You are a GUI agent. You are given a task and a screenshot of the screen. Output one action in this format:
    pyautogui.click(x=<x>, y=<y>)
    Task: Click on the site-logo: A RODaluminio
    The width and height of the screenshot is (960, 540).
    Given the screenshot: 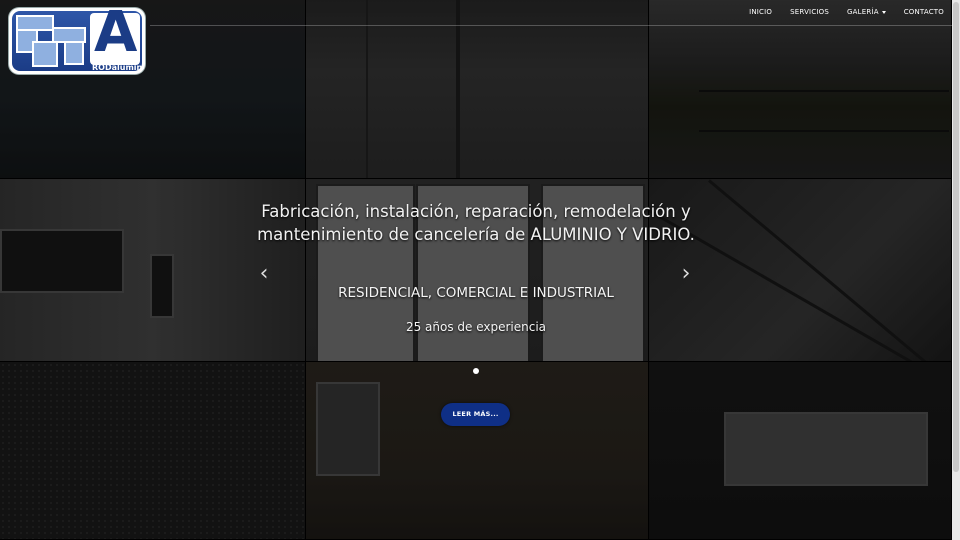 What is the action you would take?
    pyautogui.click(x=77, y=41)
    